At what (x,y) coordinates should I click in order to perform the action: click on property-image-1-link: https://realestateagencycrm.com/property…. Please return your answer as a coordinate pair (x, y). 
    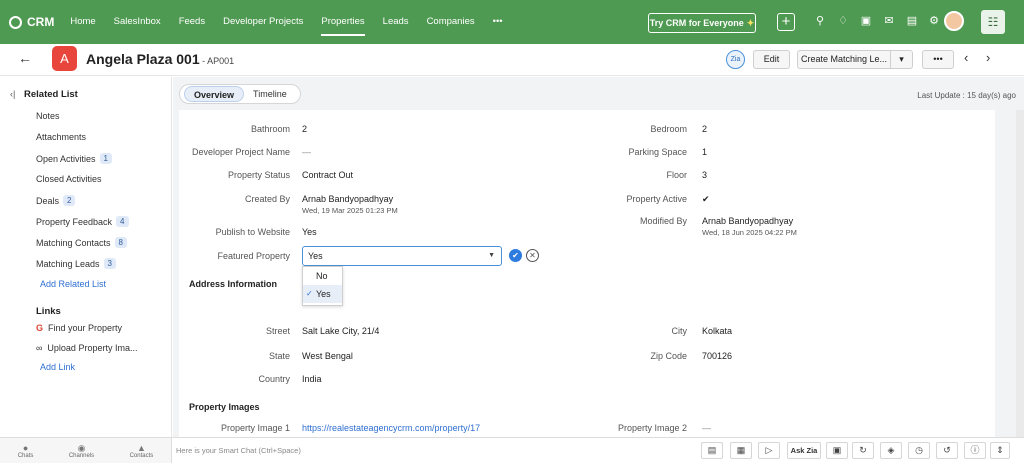
    Looking at the image, I should click on (391, 428).